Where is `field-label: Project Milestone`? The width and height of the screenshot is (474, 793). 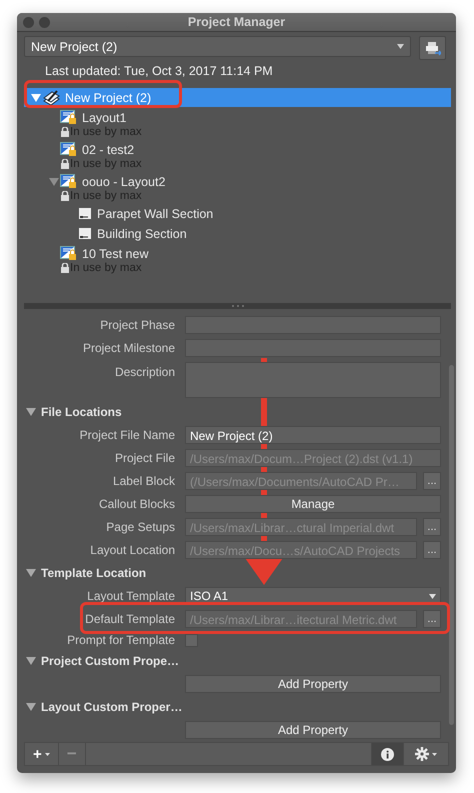 field-label: Project Milestone is located at coordinates (128, 348).